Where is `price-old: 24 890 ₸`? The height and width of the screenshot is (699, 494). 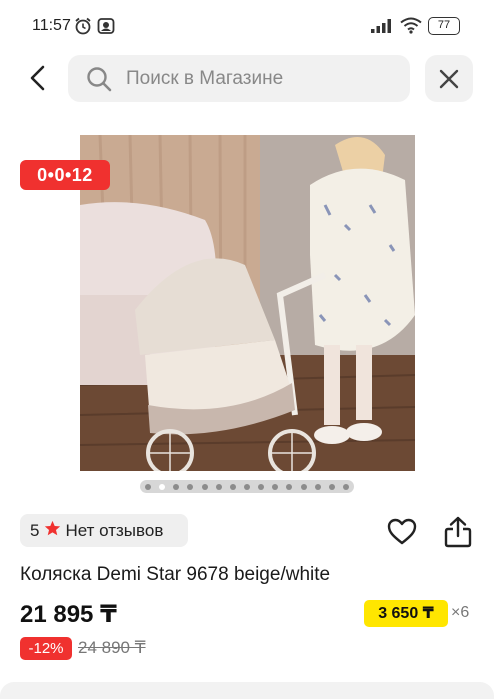 price-old: 24 890 ₸ is located at coordinates (112, 647).